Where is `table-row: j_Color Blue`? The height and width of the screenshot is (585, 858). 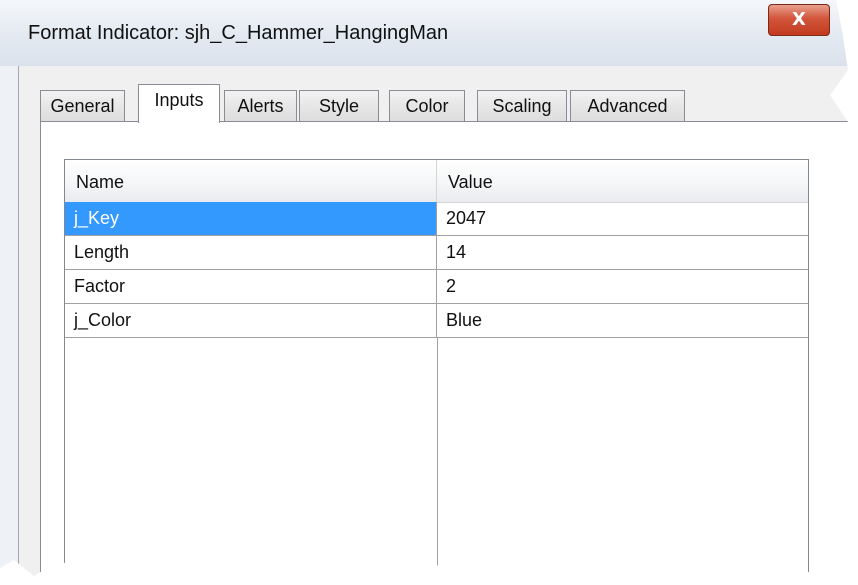
table-row: j_Color Blue is located at coordinates (436, 321).